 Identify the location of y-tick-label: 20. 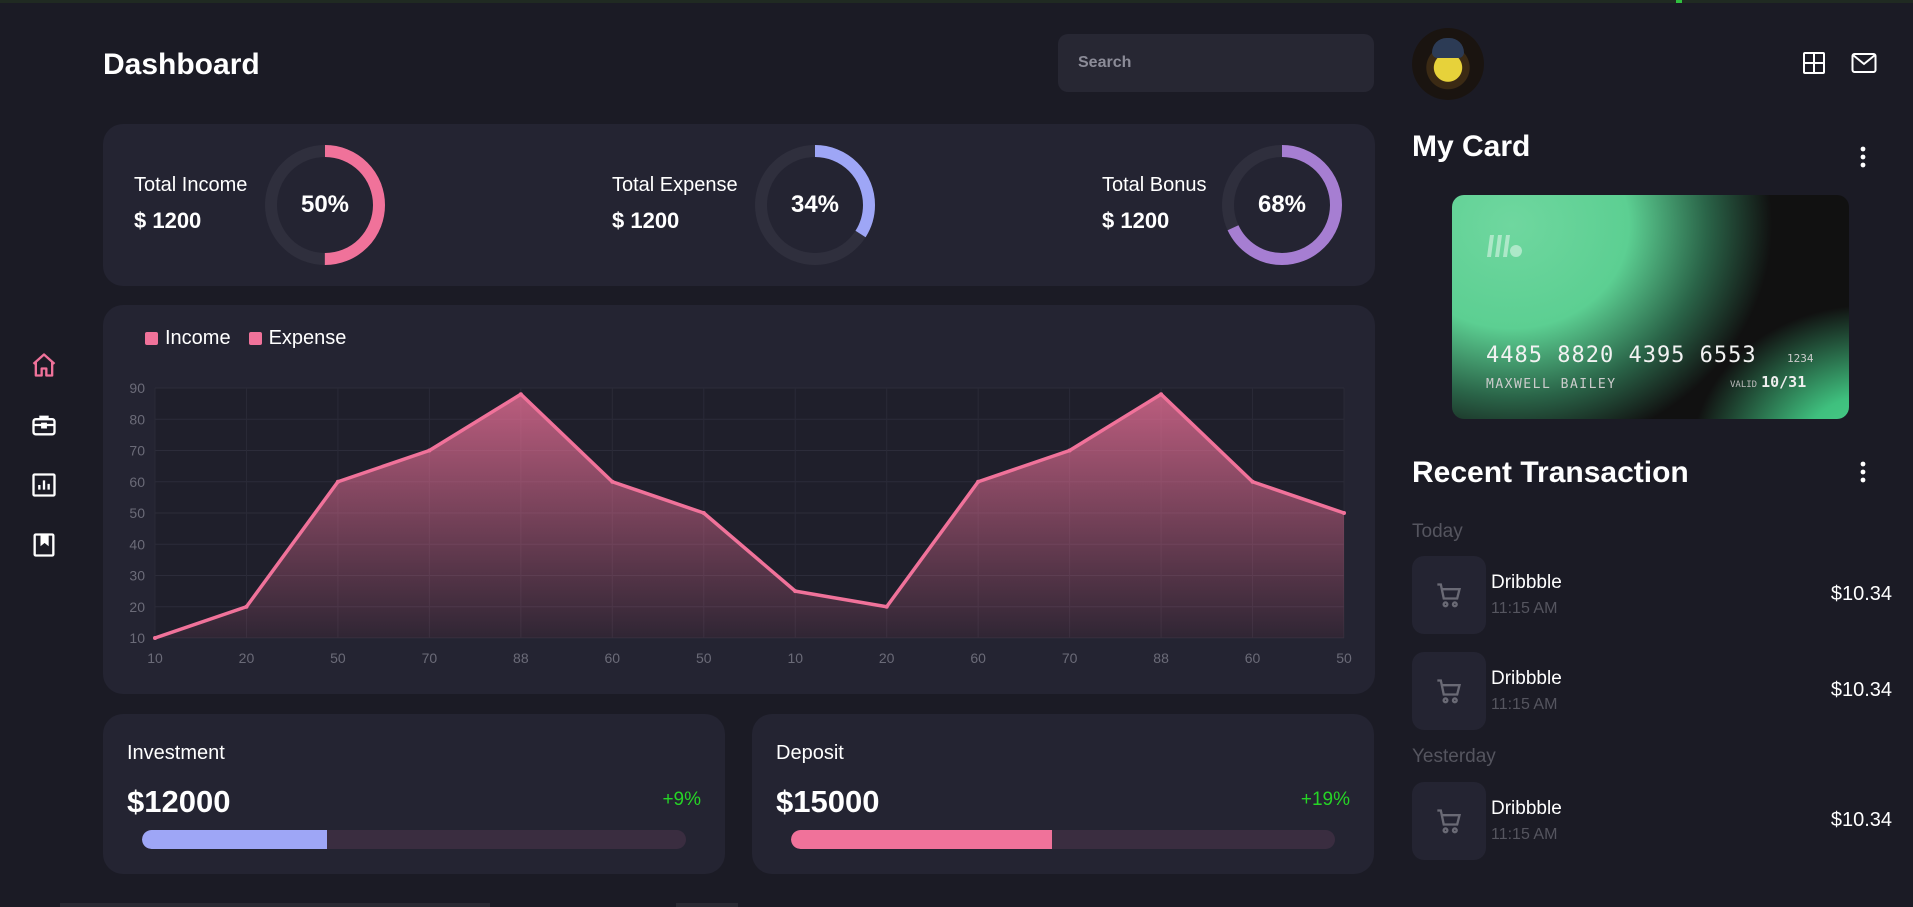
(137, 607).